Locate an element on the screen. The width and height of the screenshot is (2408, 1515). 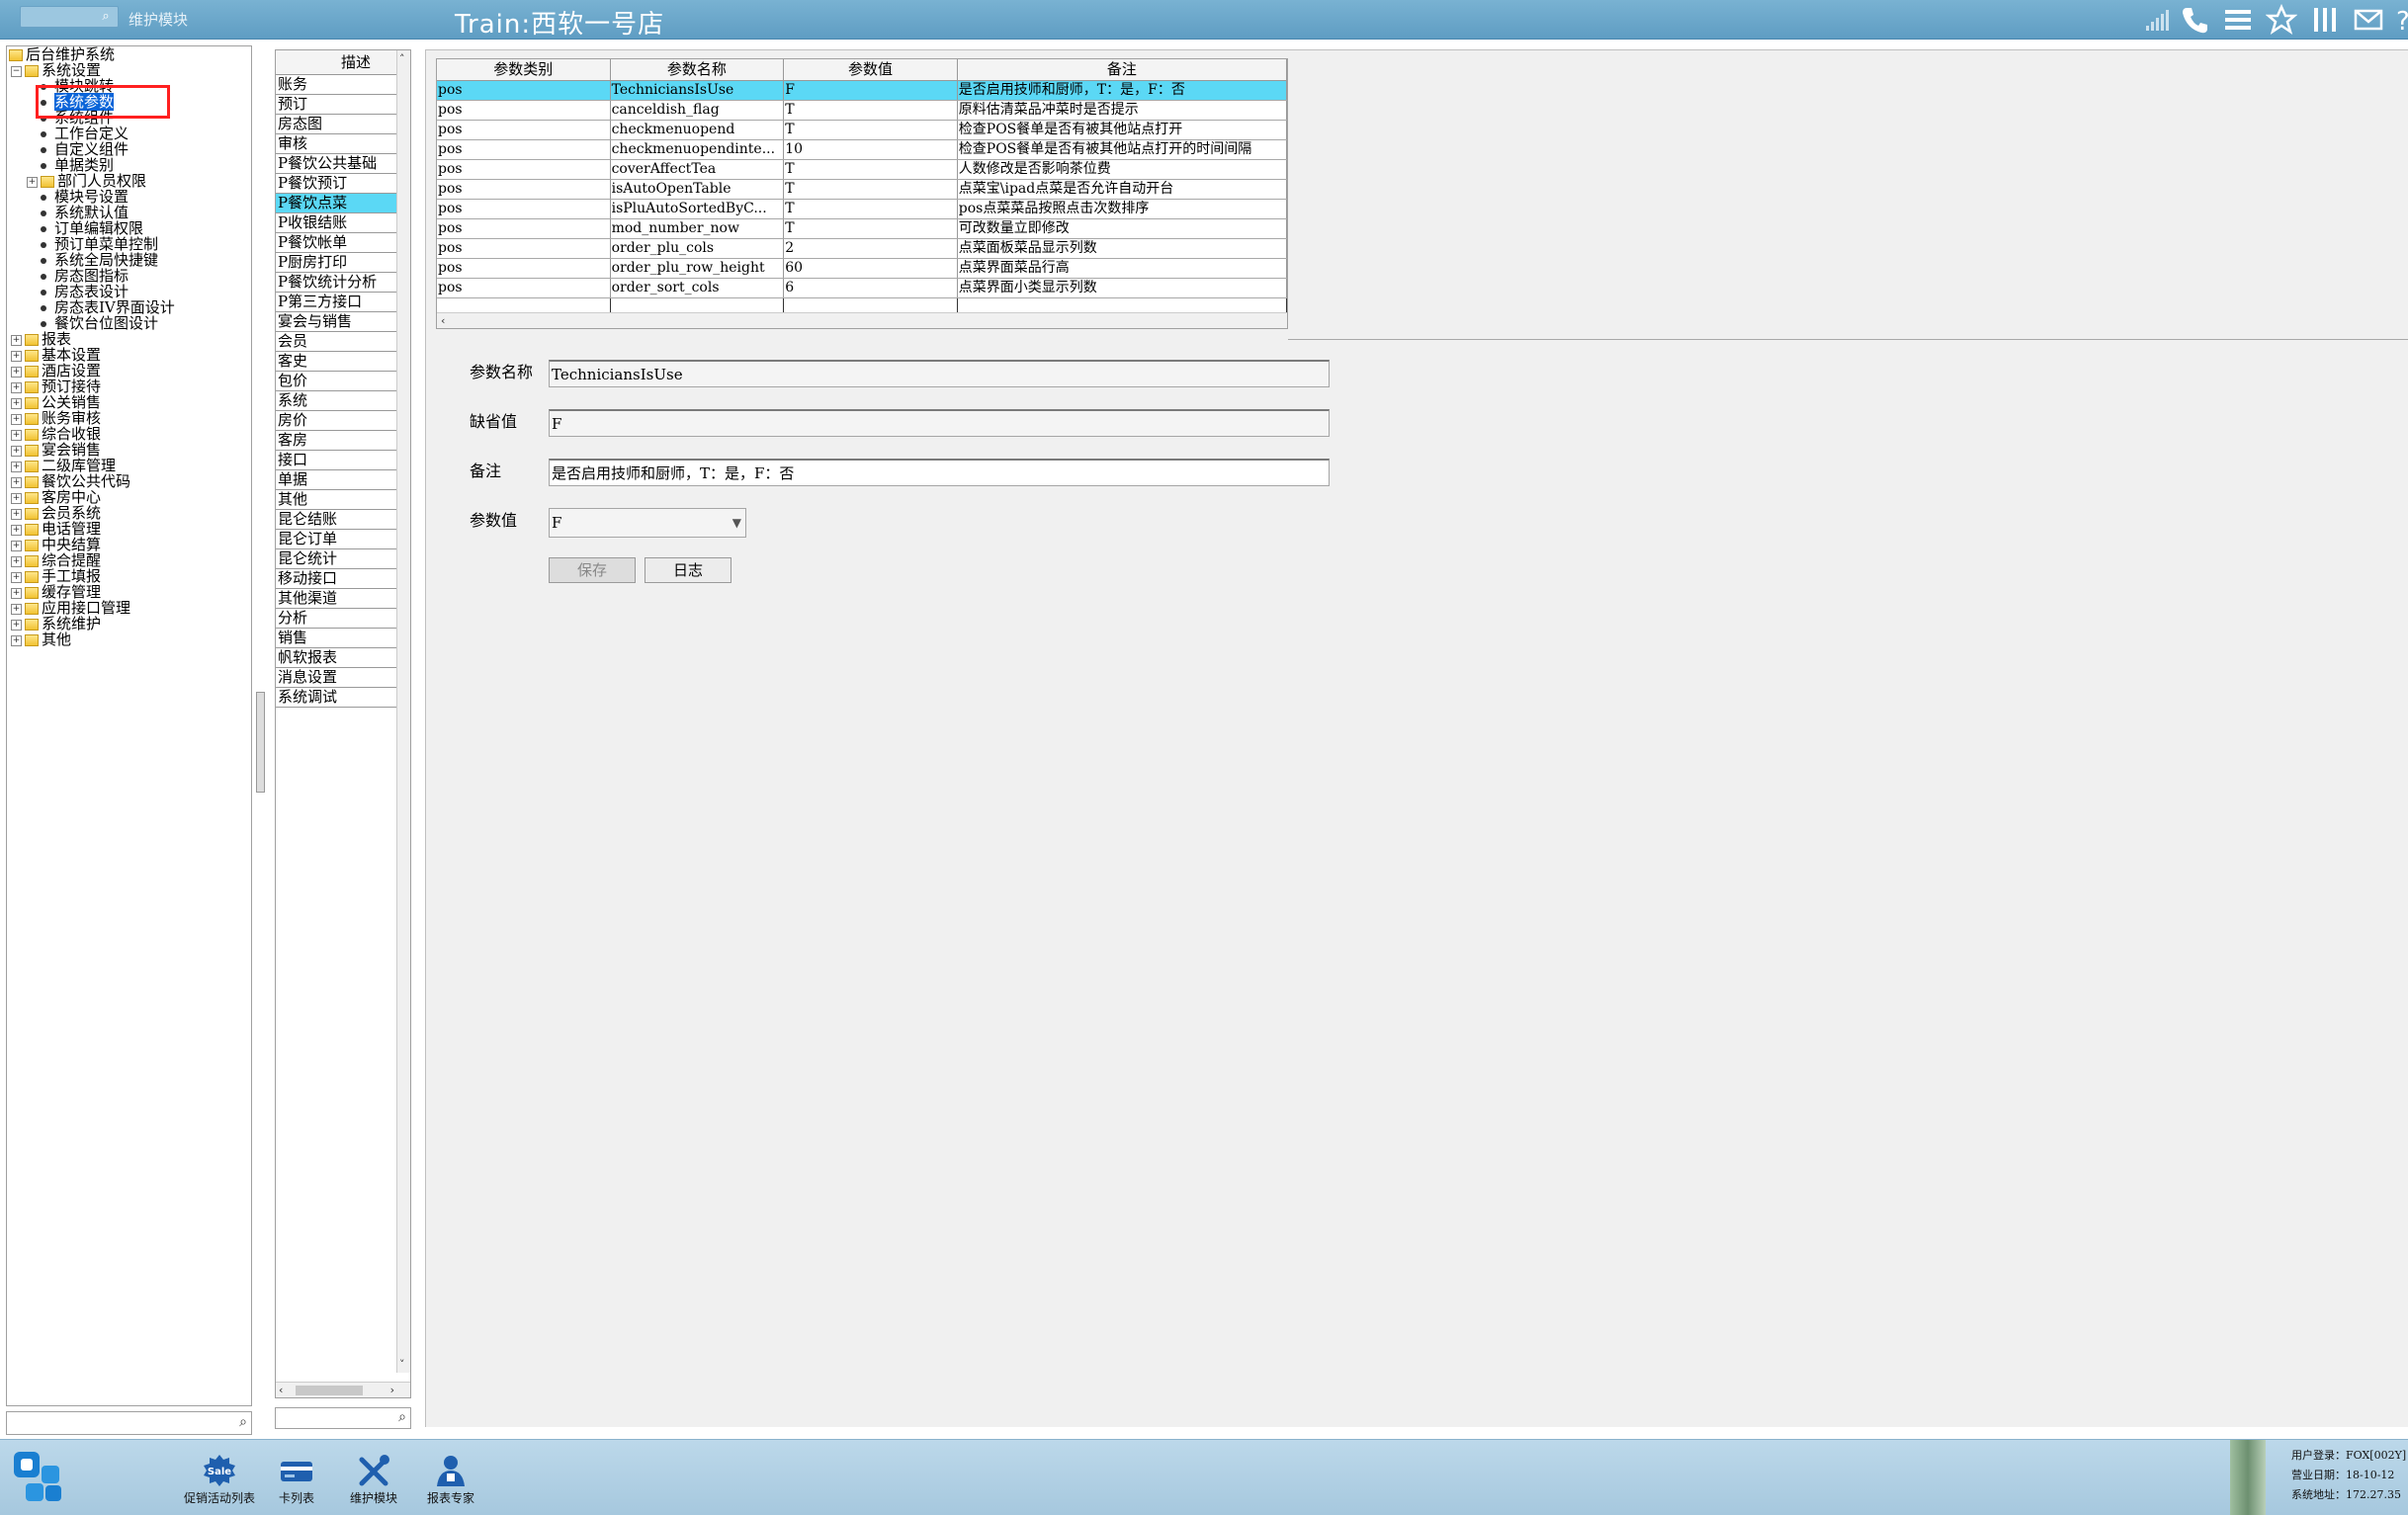
scroll-left-arrow-icon: ‹ is located at coordinates (281, 1390).